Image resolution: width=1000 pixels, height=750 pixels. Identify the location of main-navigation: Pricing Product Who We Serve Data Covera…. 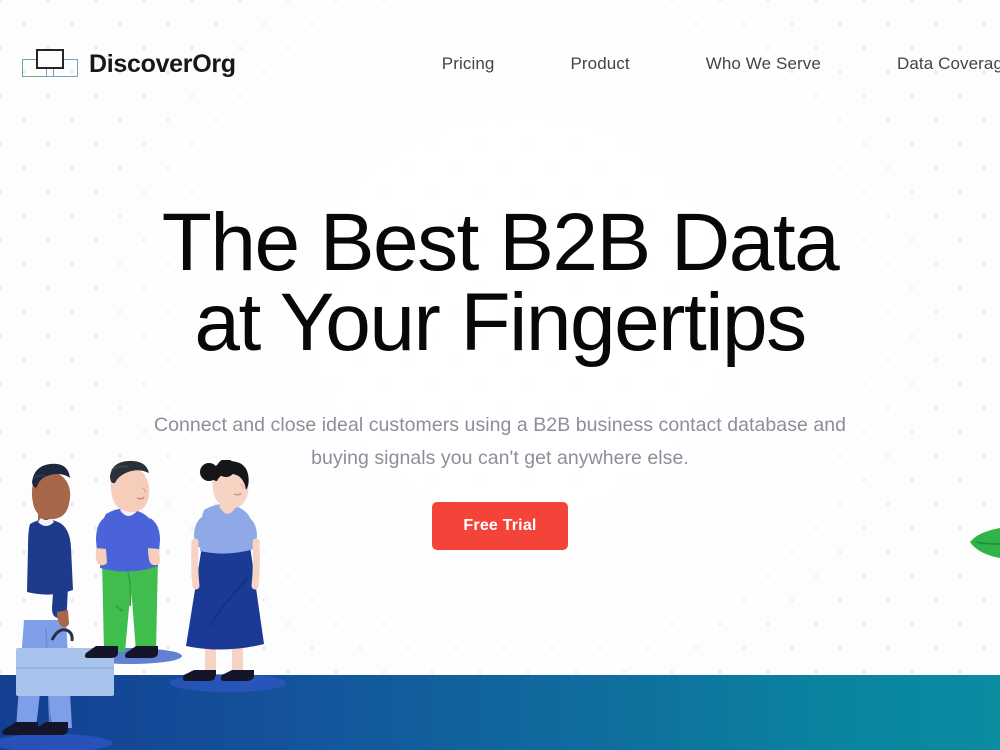
(702, 64).